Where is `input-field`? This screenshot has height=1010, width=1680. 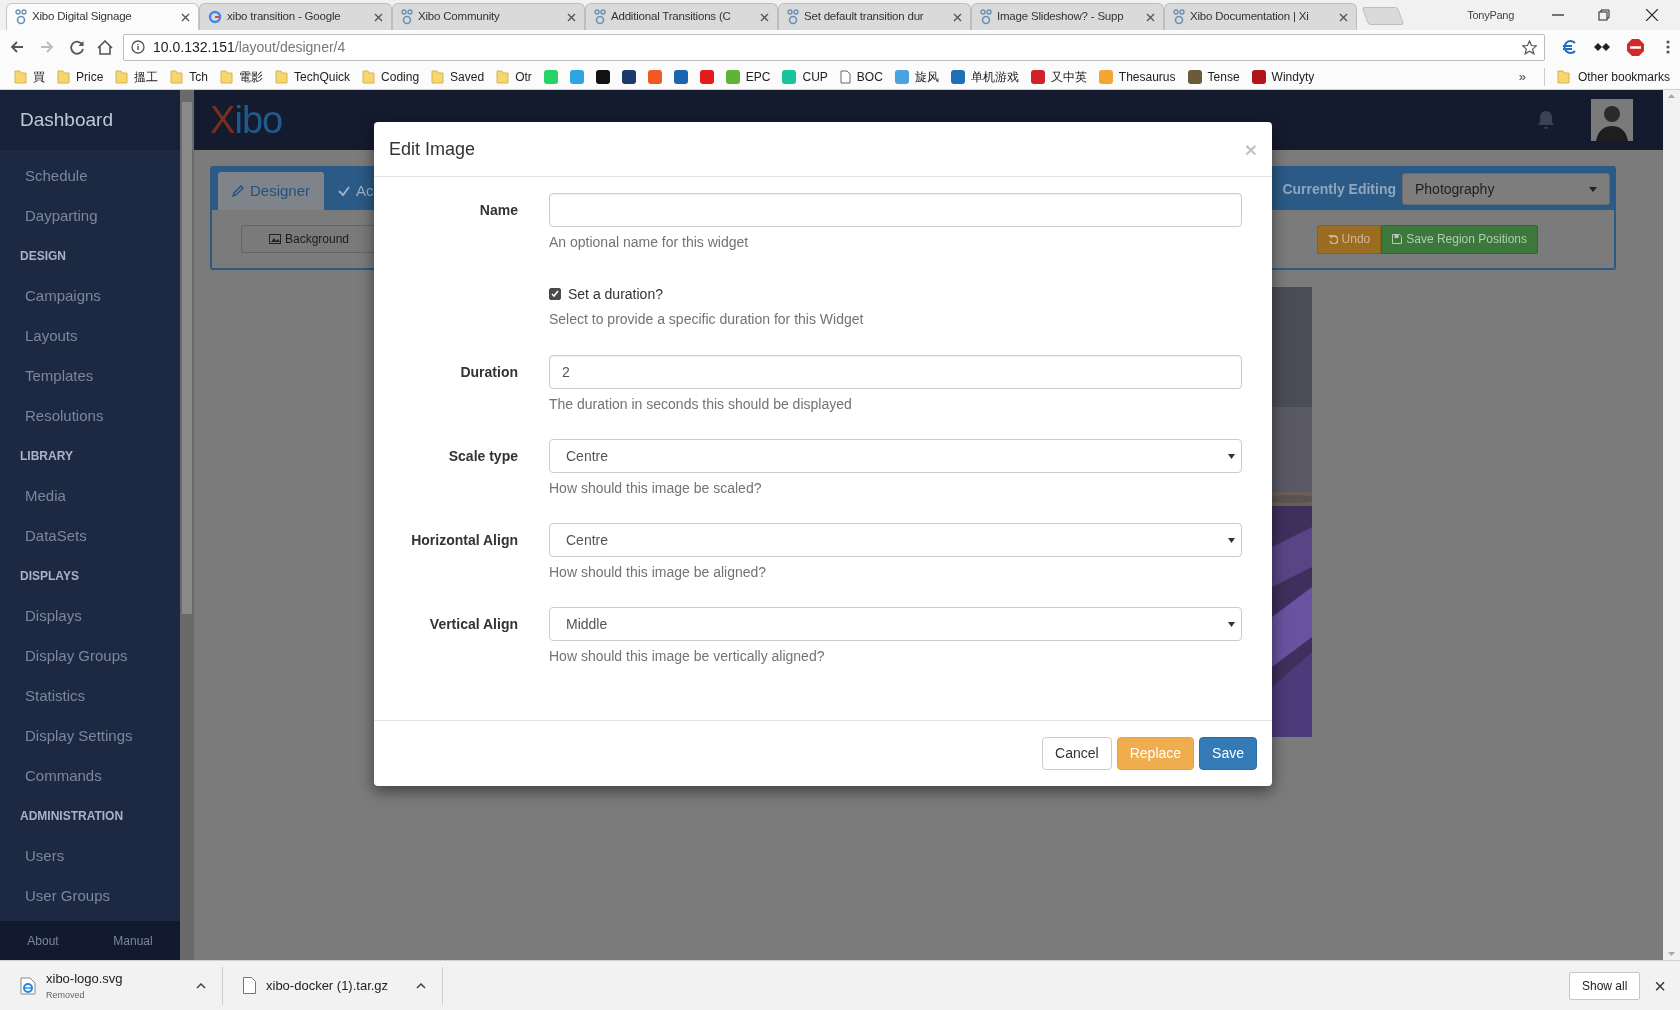
input-field is located at coordinates (895, 210).